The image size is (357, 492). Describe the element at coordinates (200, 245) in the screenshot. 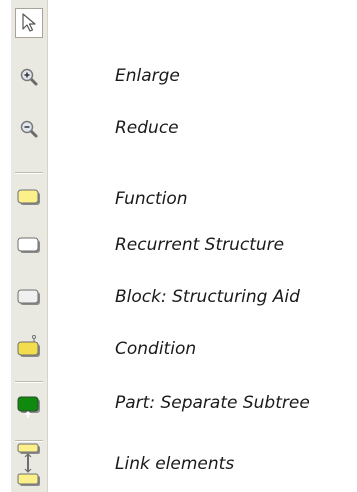

I see `recurrent-structure-label: Recurrent Structure` at that location.